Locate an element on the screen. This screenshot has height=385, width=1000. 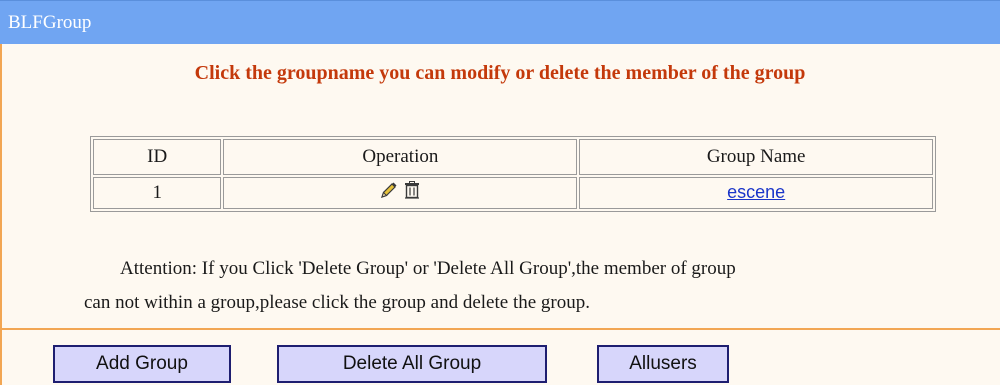
cell-group-name: escene is located at coordinates (756, 193).